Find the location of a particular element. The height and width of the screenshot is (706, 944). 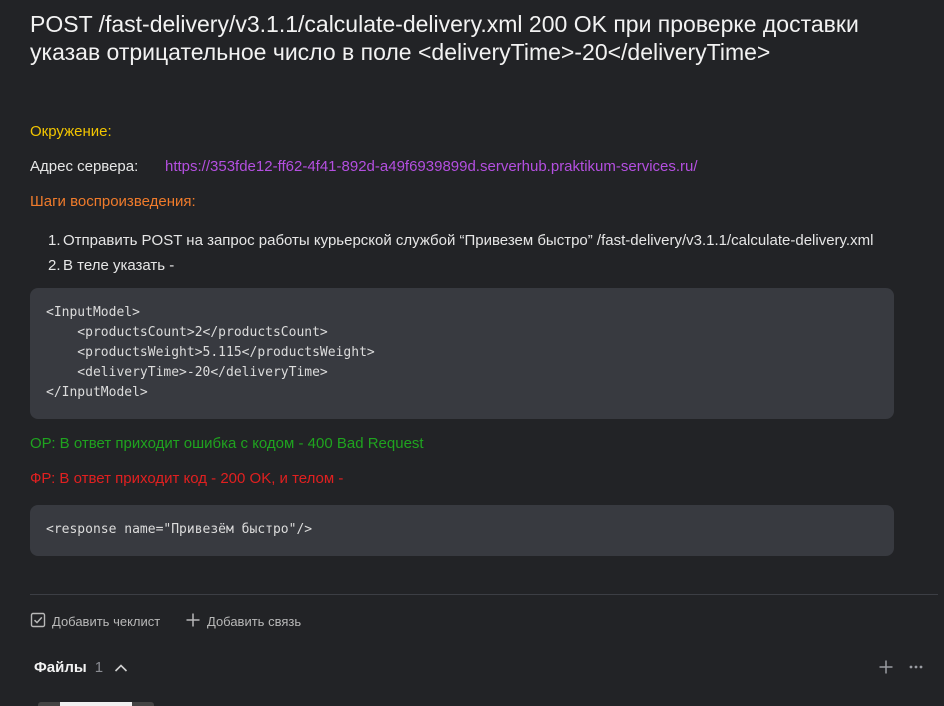

more-horizontal-icon is located at coordinates (916, 669).